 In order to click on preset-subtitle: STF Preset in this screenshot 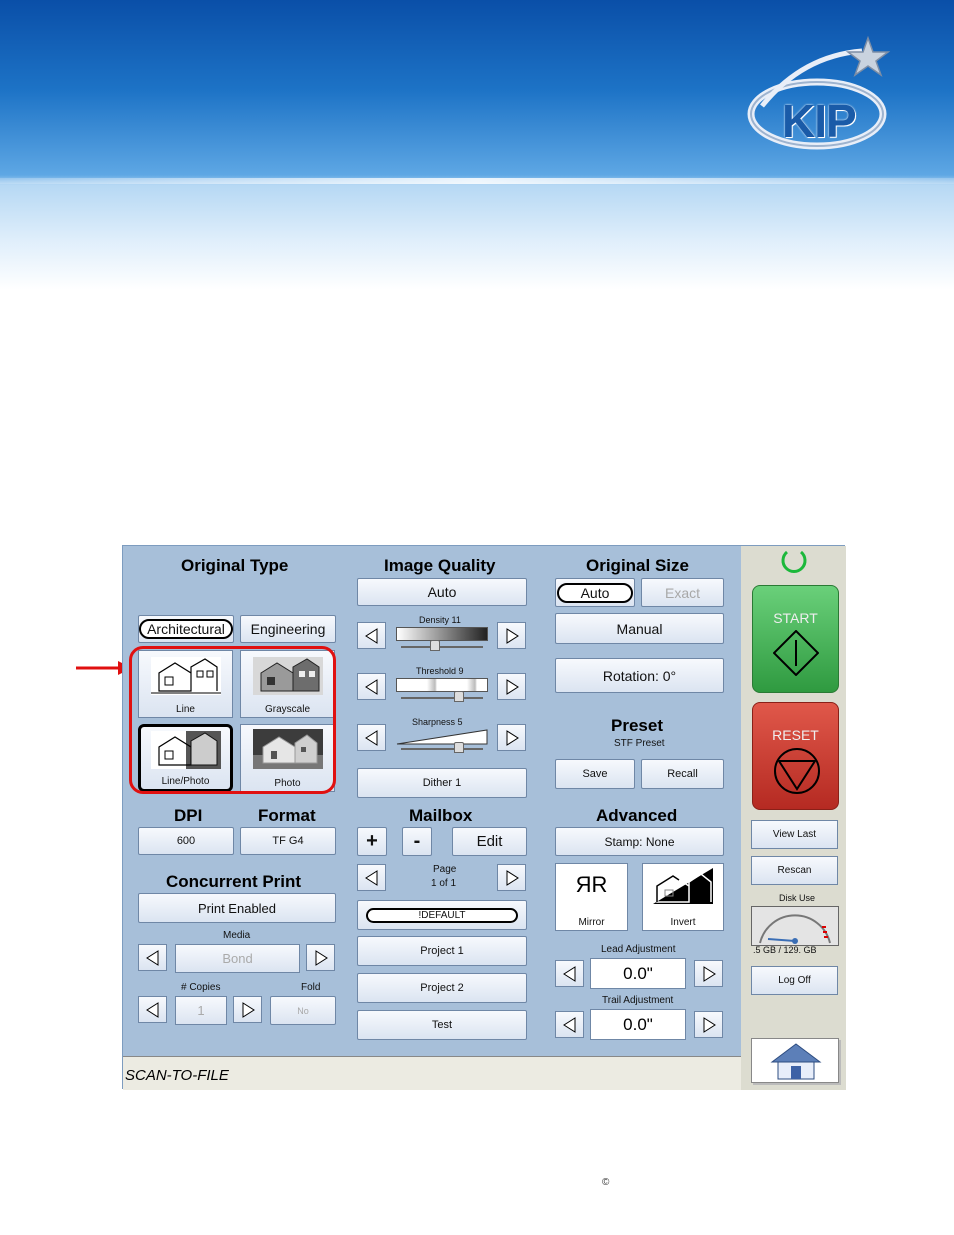, I will do `click(639, 743)`.